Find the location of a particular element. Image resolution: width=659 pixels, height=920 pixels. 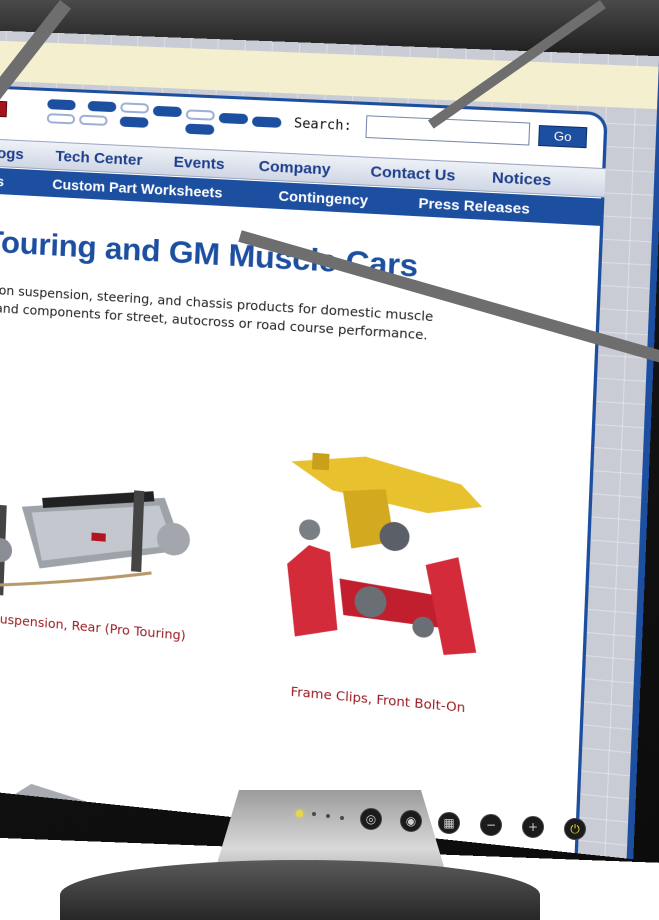

menu-button: ◉ is located at coordinates (411, 821).